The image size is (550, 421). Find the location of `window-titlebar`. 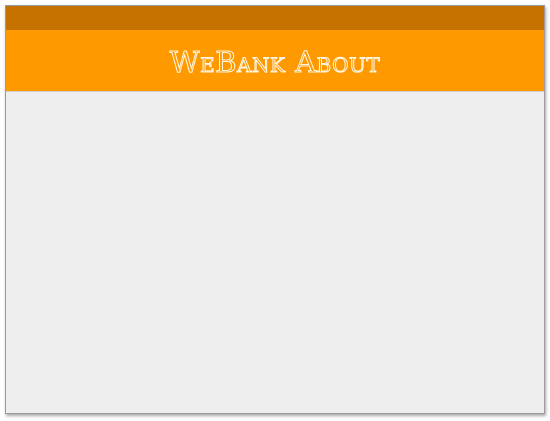

window-titlebar is located at coordinates (275, 18).